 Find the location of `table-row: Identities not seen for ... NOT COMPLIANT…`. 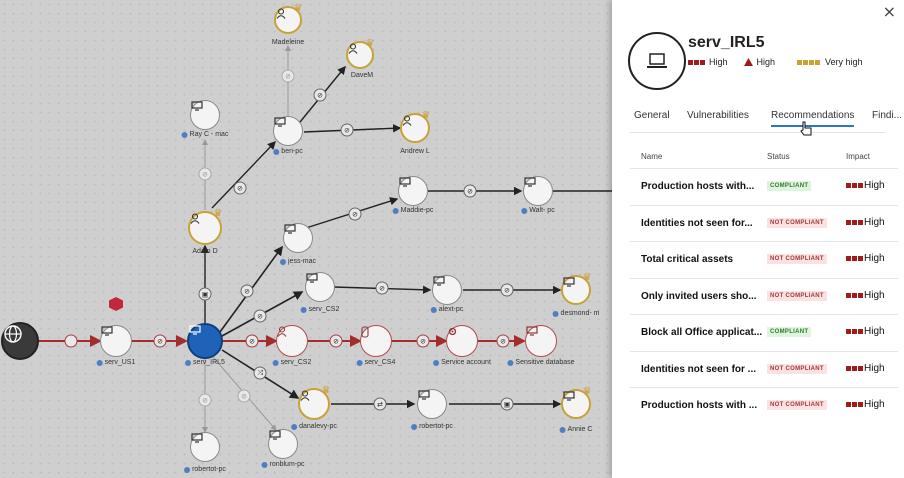

table-row: Identities not seen for ... NOT COMPLIANT… is located at coordinates (764, 369).